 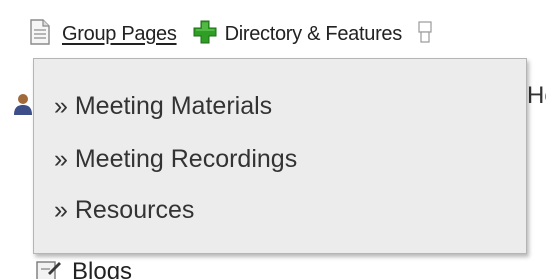 I want to click on nav-next-item, so click(x=425, y=34).